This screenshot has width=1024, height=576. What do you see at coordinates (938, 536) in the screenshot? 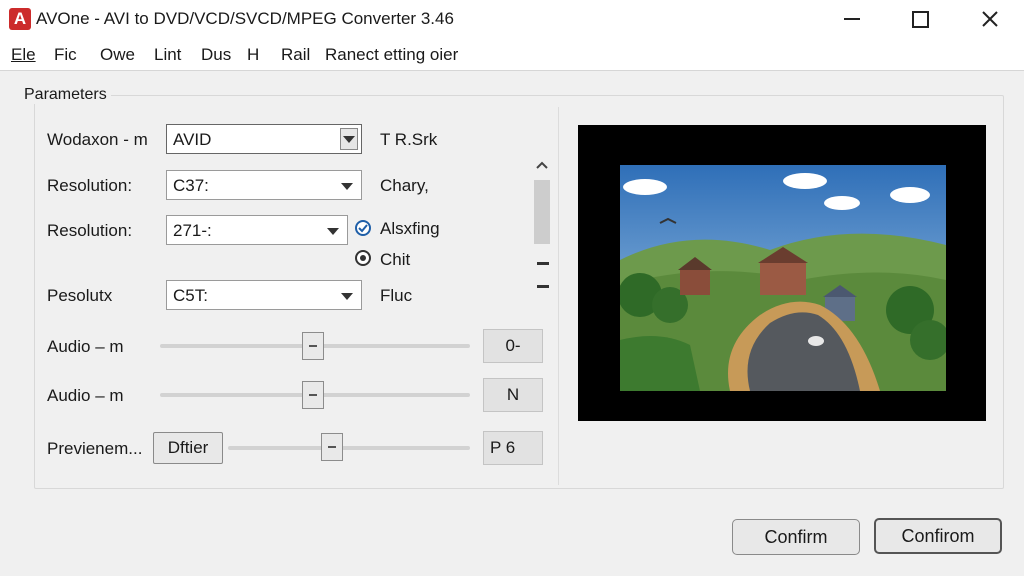
I see `confirm-default-button: Confirom` at bounding box center [938, 536].